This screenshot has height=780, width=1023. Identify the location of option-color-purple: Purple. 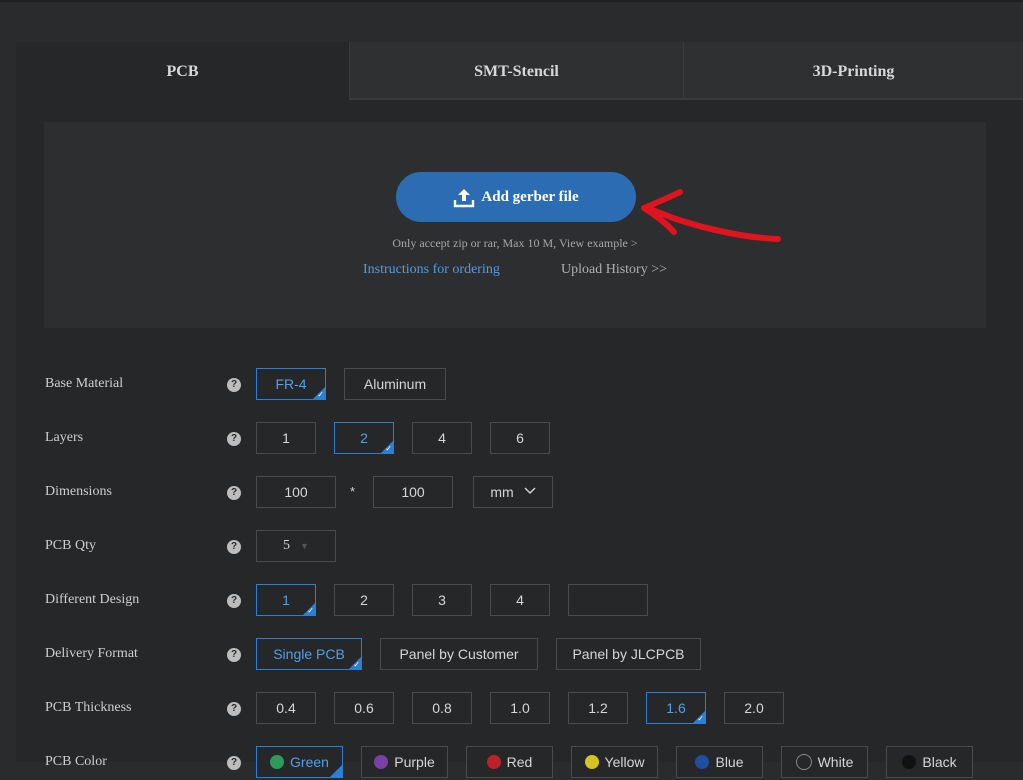
(404, 762).